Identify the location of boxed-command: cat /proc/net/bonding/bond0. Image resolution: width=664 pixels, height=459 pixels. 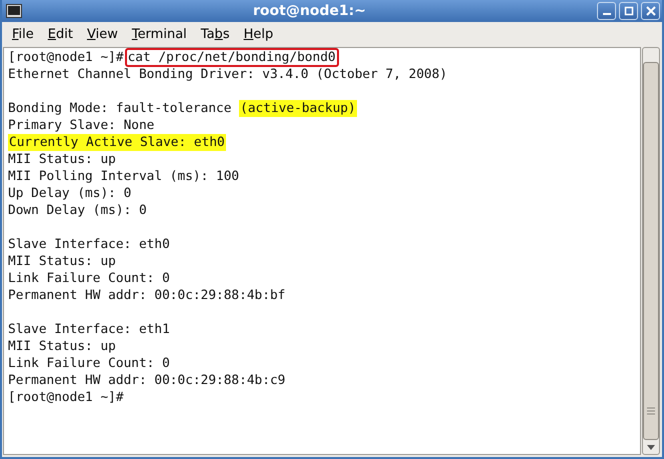
(231, 57).